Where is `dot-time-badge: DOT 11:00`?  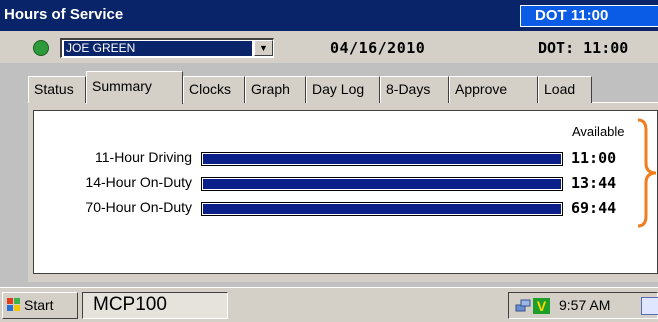 dot-time-badge: DOT 11:00 is located at coordinates (589, 16).